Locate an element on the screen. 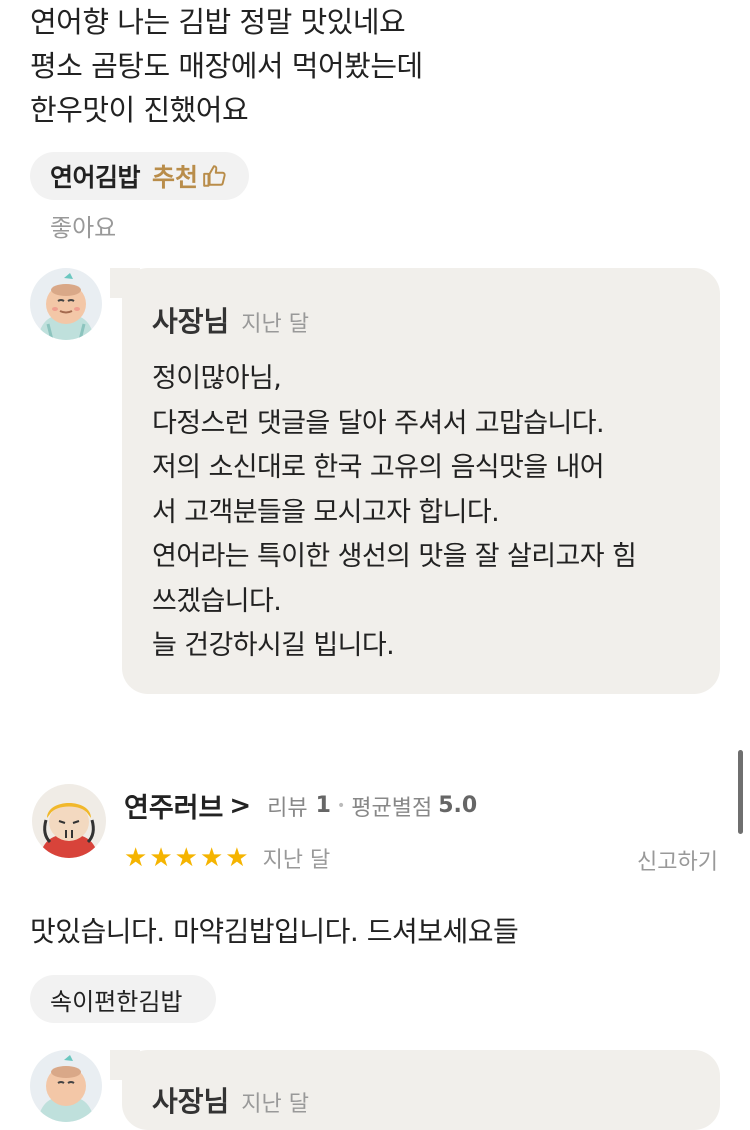 The height and width of the screenshot is (1130, 750). menu-tag-chip: 연어김밥 추천 is located at coordinates (139, 176).